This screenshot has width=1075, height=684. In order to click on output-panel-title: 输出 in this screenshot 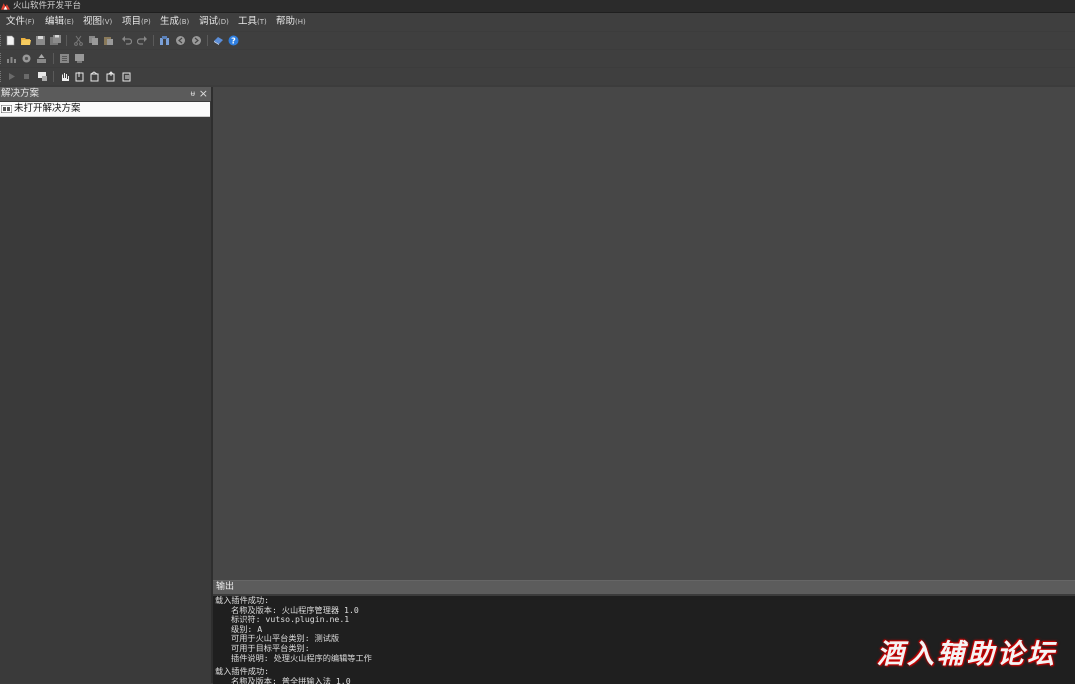, I will do `click(225, 587)`.